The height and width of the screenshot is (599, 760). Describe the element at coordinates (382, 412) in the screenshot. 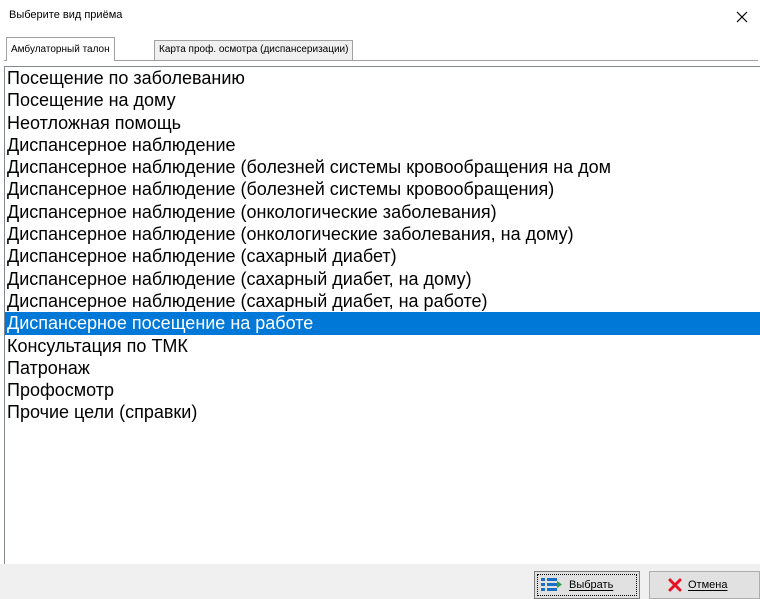

I see `list-item: Прочие цели (справки)` at that location.